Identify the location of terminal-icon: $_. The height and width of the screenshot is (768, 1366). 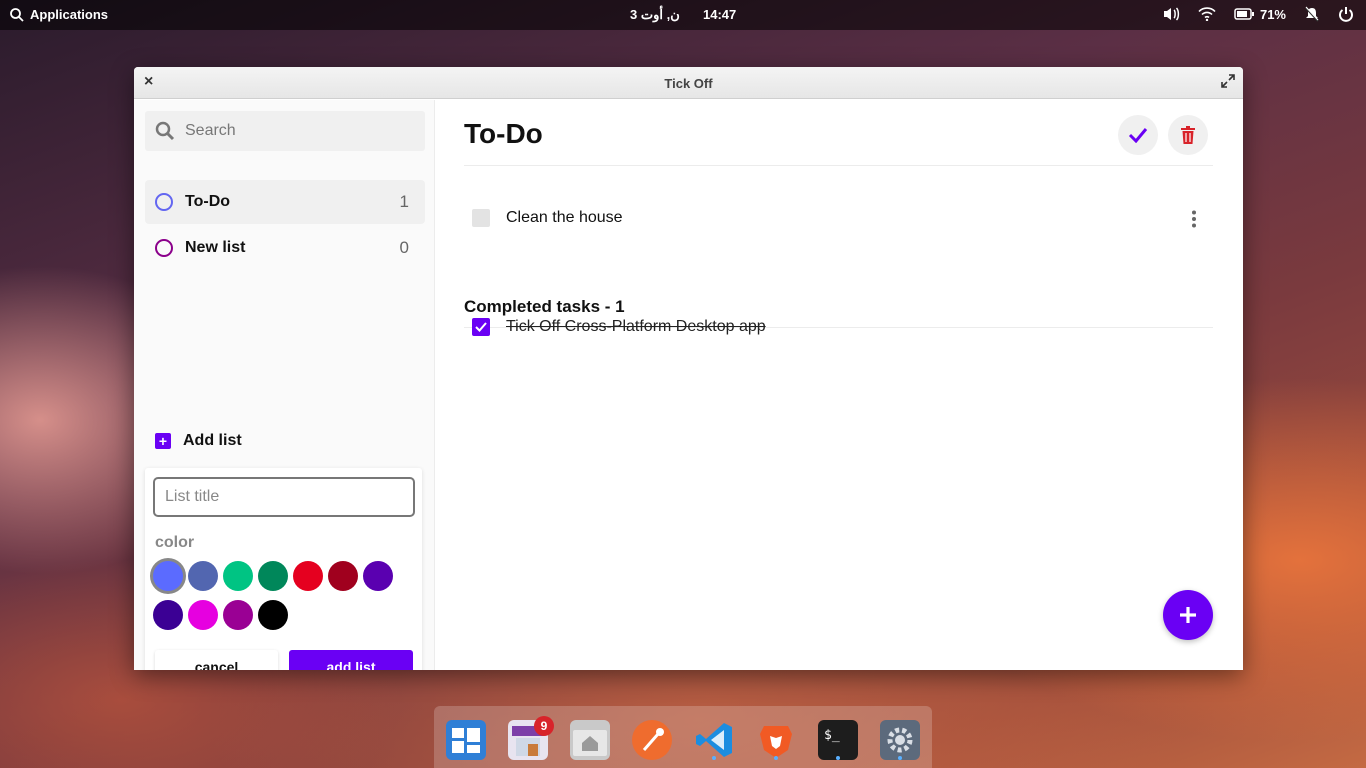
(838, 740).